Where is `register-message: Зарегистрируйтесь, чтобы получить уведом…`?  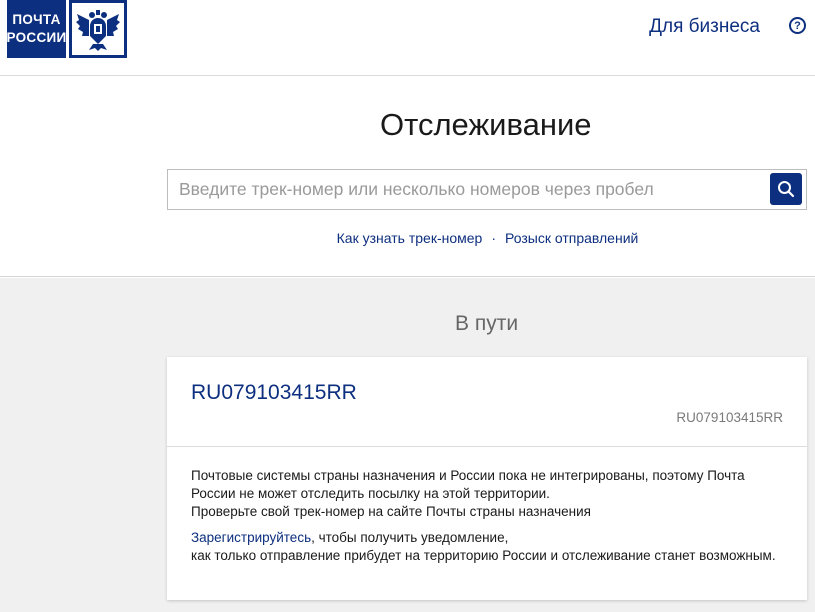
register-message: Зарегистрируйтесь, чтобы получить уведом… is located at coordinates (487, 538).